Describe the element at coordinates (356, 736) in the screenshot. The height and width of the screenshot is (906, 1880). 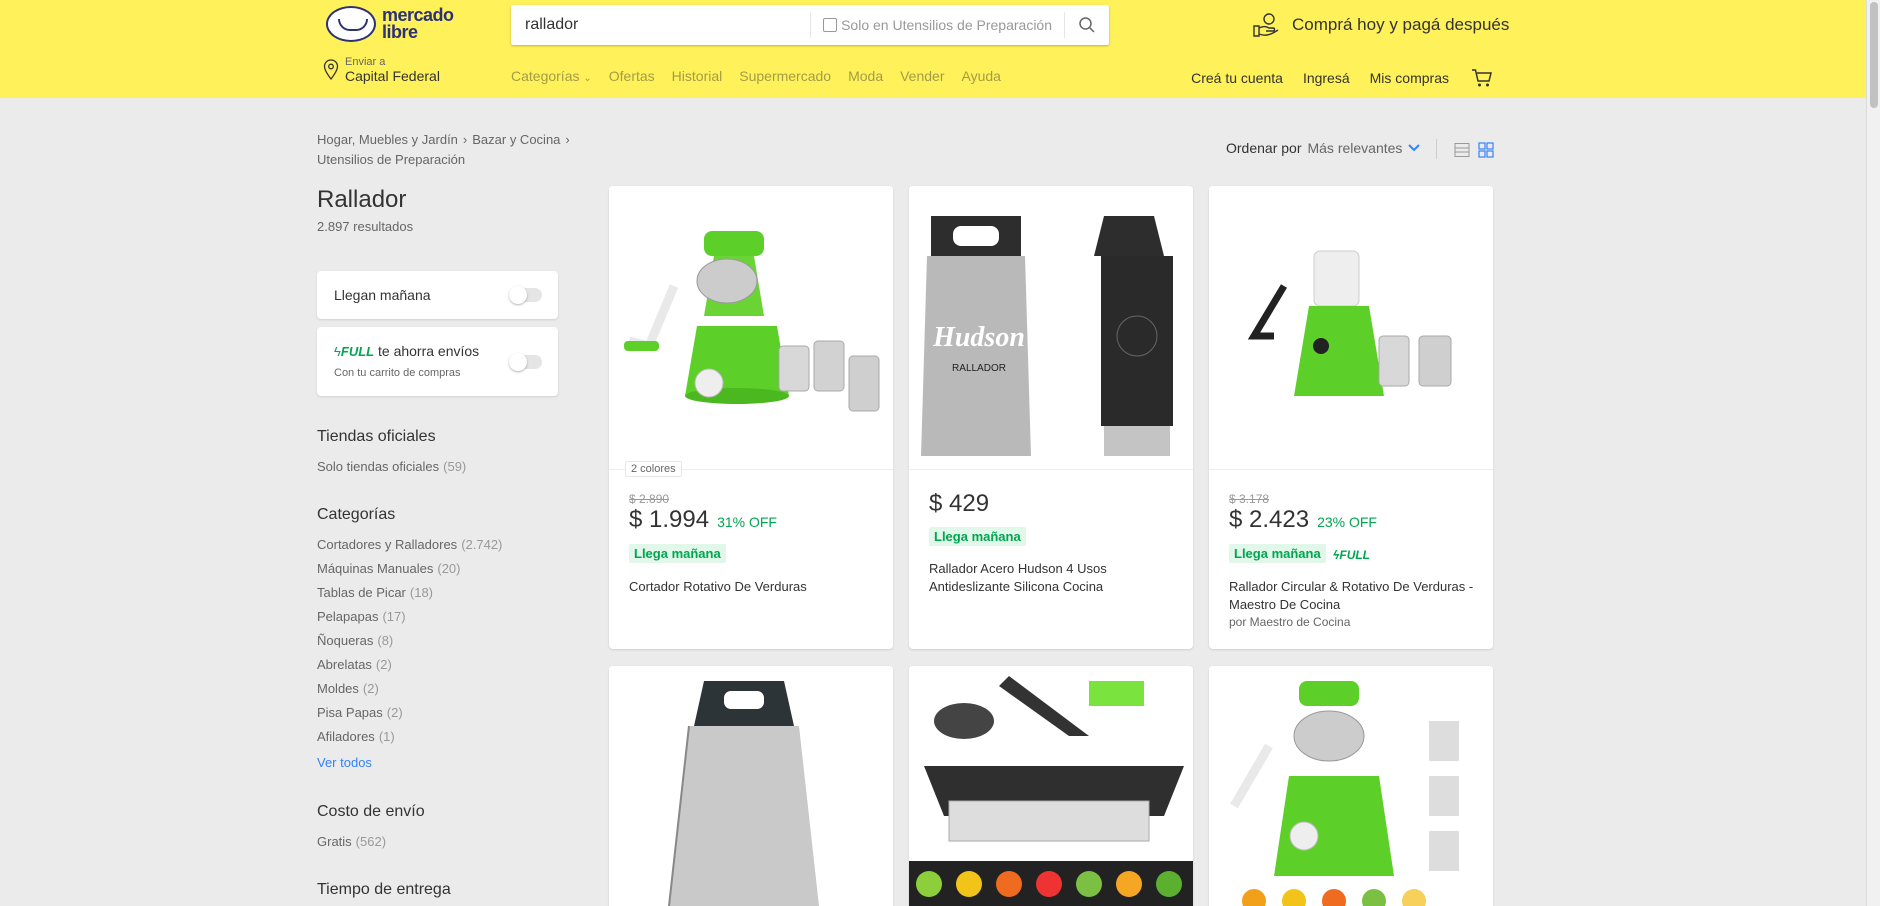
I see `category-link: Afiladores (1)` at that location.